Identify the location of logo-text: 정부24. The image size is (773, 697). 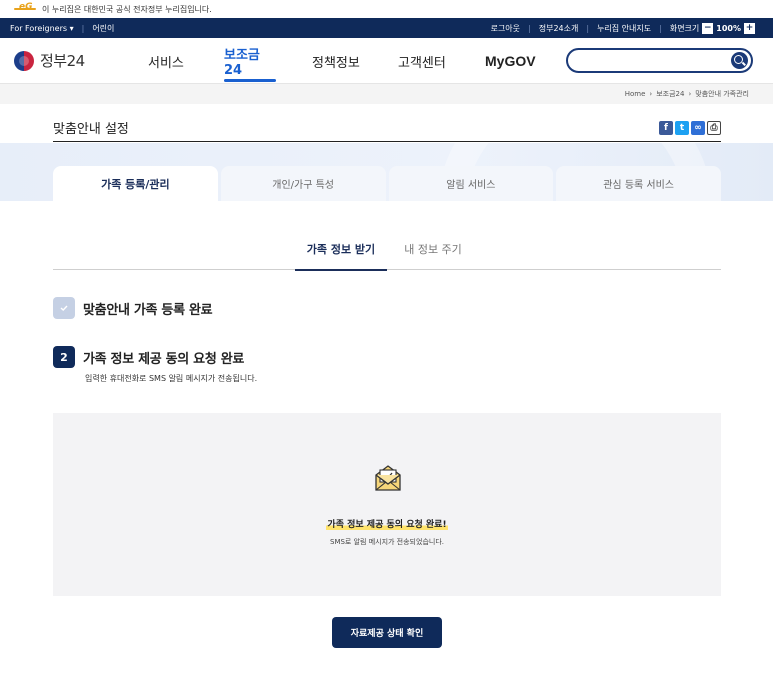
(62, 61).